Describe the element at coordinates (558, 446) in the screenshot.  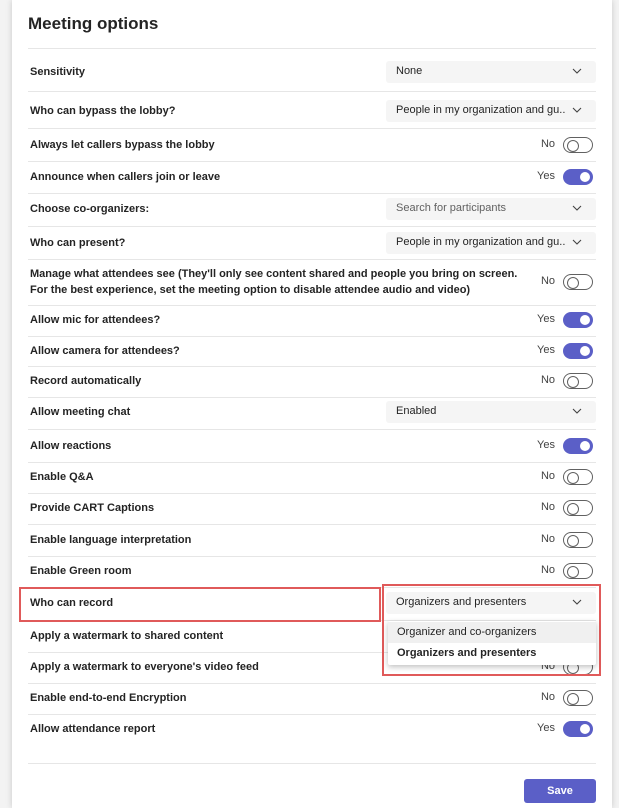
I see `setting-toggle-group-allow-reactions: Yes` at that location.